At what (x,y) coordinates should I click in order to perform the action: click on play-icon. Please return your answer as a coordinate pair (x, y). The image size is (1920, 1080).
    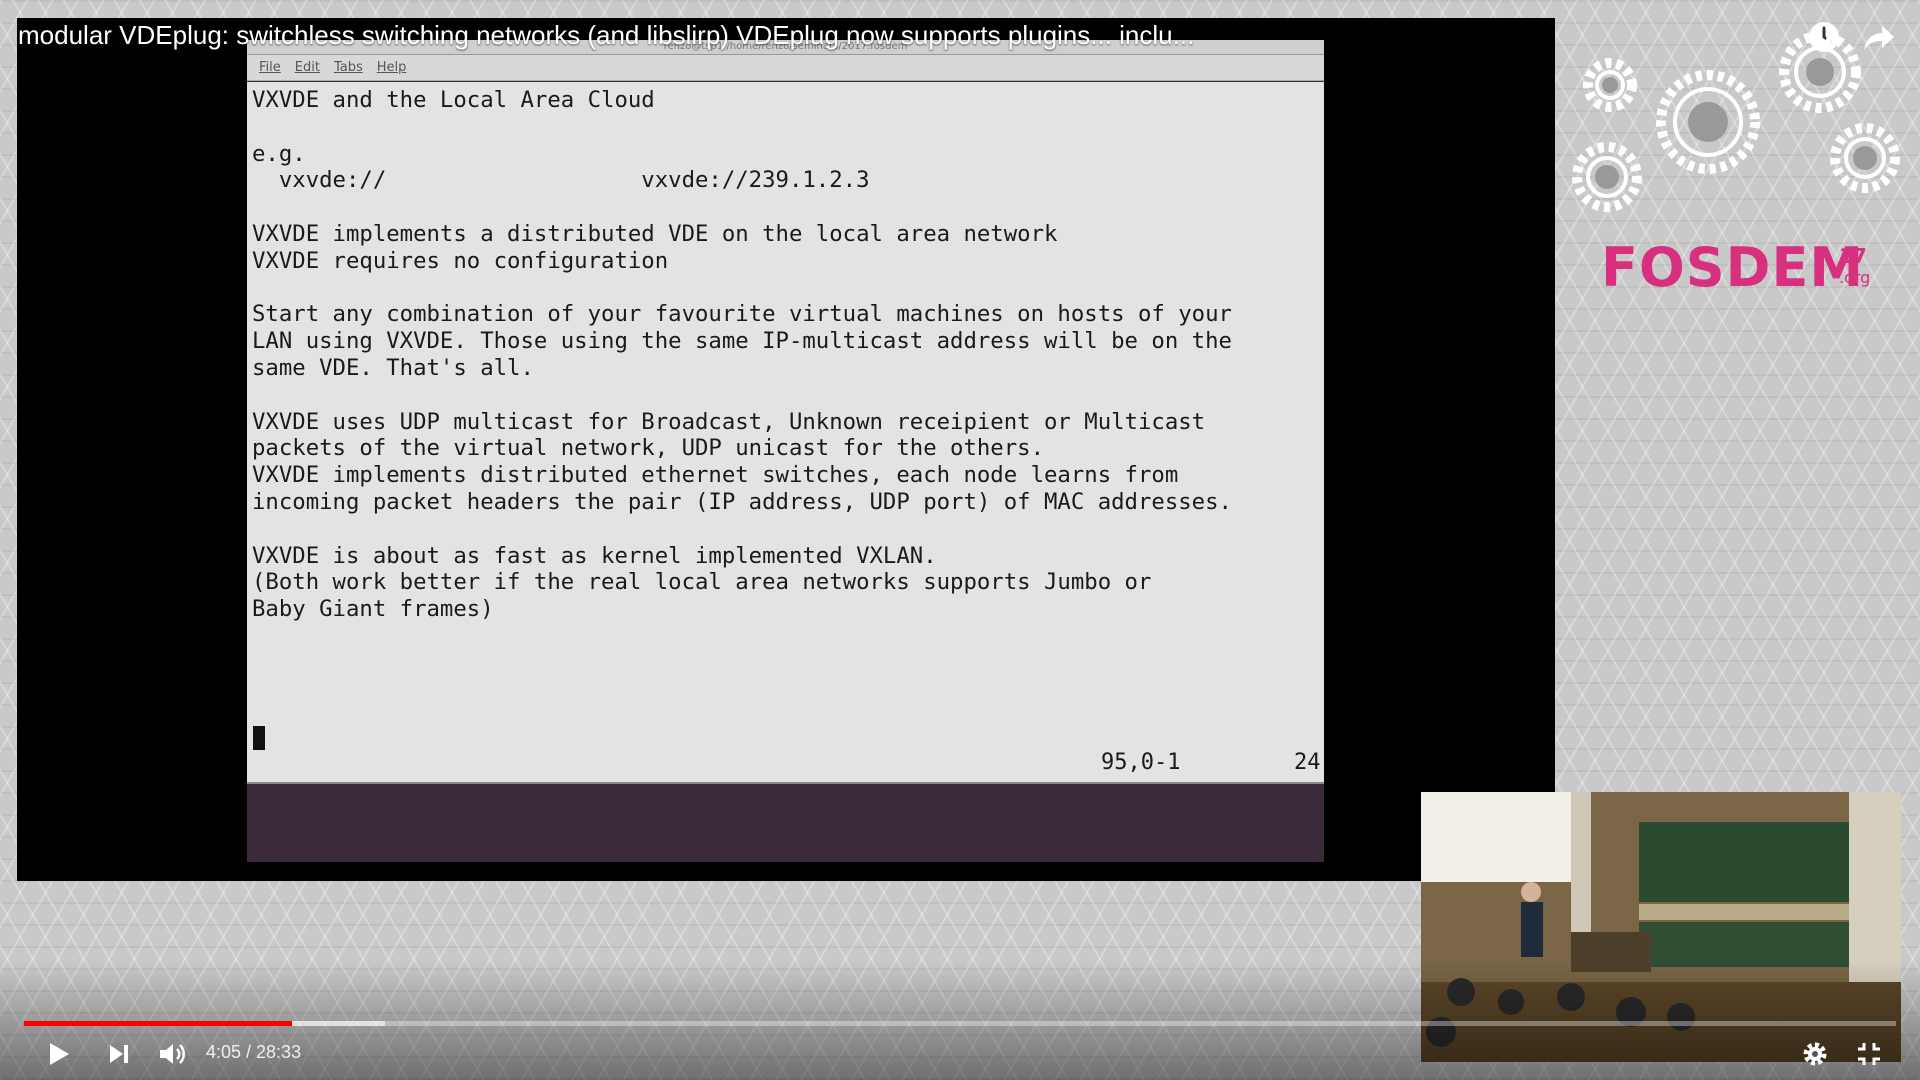
    Looking at the image, I should click on (59, 1054).